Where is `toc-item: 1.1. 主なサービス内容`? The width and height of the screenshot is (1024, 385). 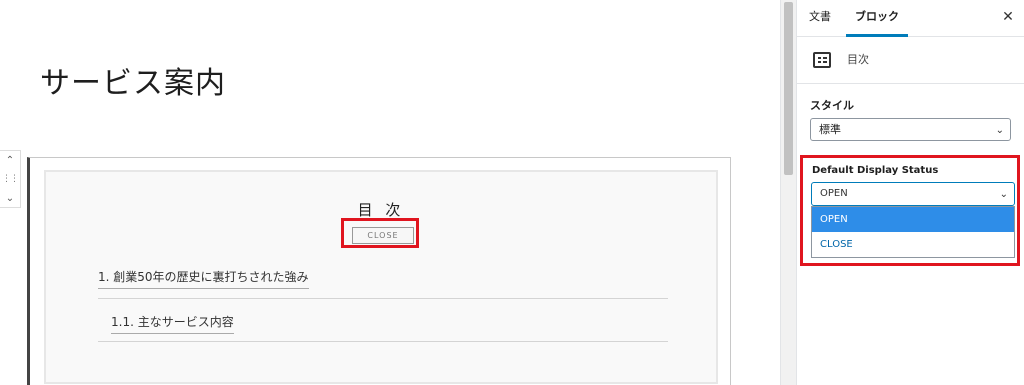
toc-item: 1.1. 主なサービス内容 is located at coordinates (383, 326).